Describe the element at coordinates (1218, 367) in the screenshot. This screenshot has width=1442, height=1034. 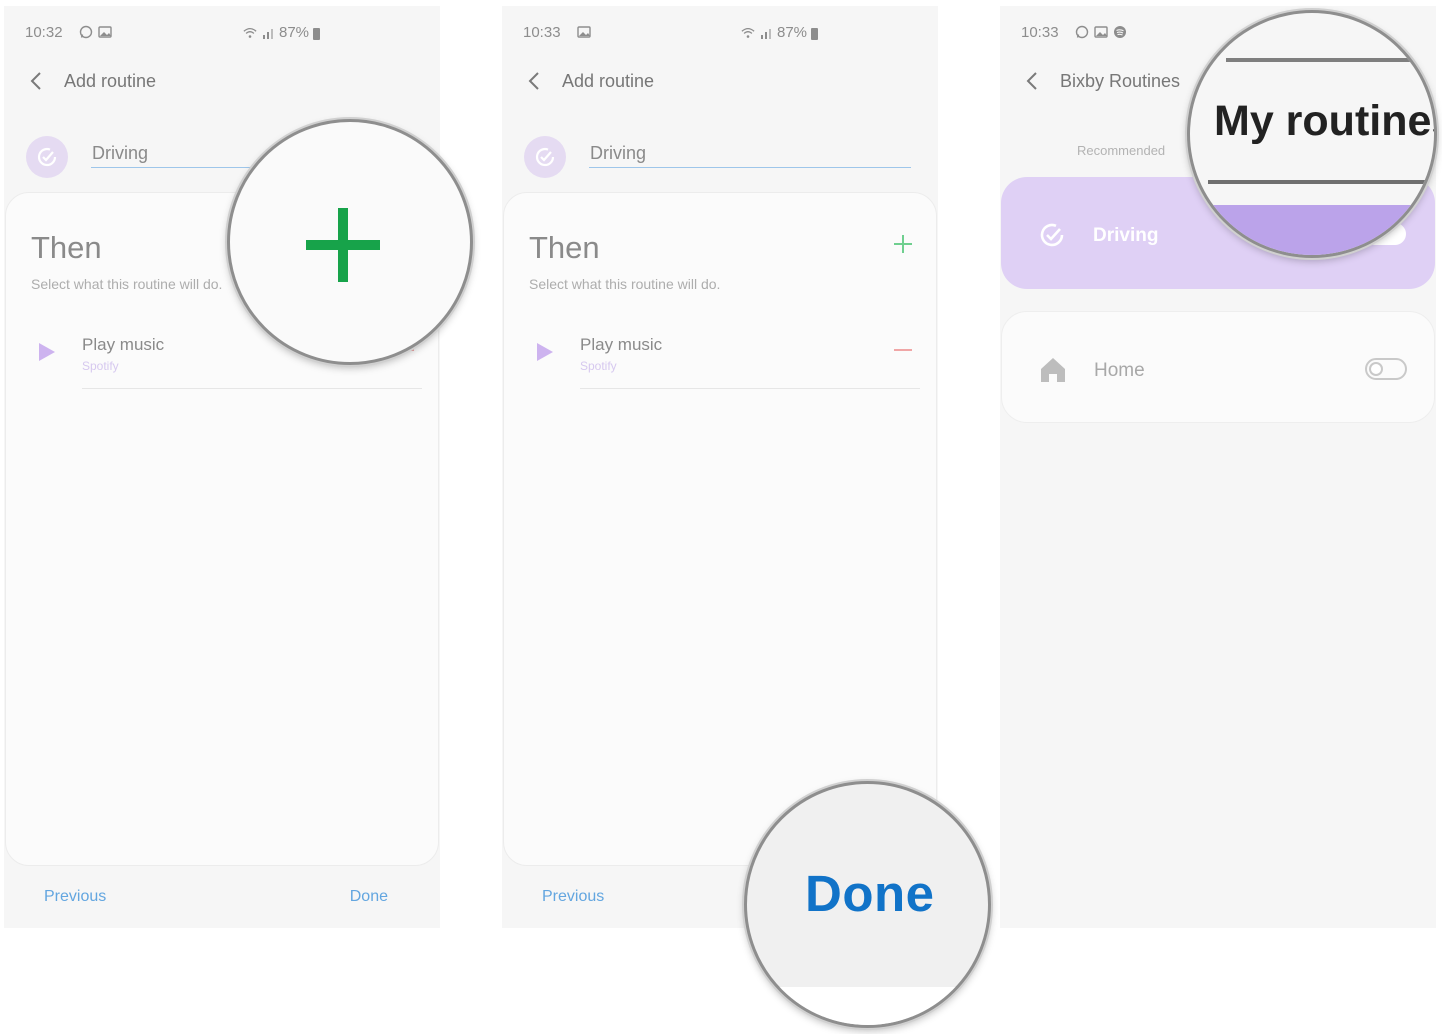
I see `routine-card-home: Home` at that location.